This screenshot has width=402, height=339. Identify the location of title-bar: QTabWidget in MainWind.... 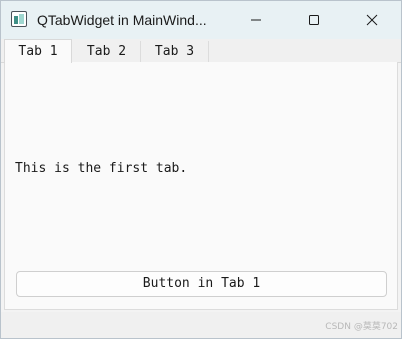
(201, 20).